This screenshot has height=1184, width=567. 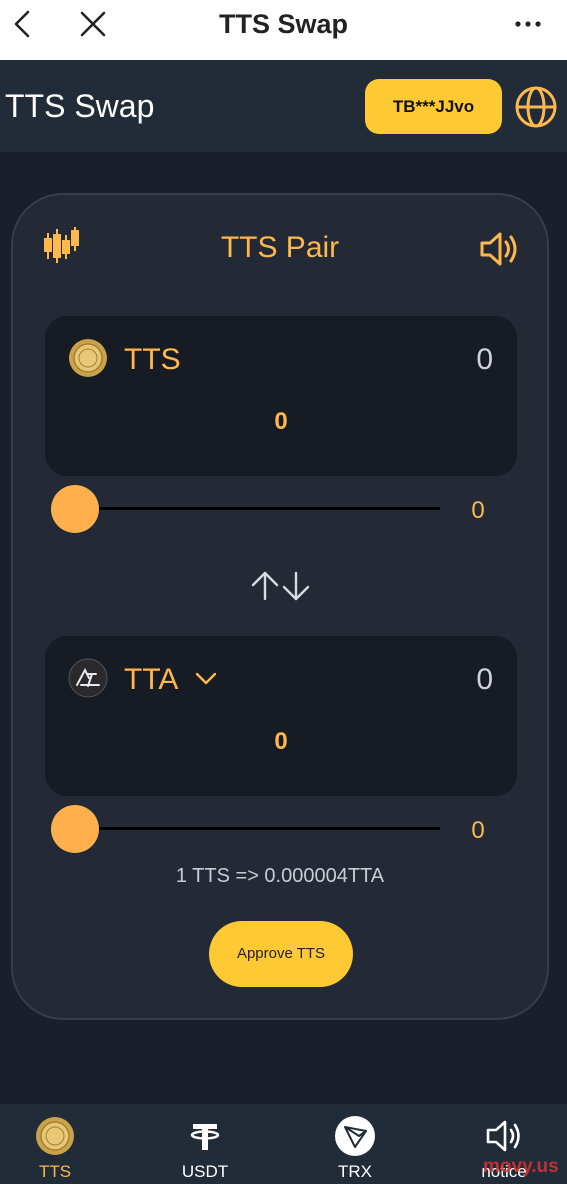 What do you see at coordinates (281, 716) in the screenshot?
I see `to-token-box: TTA 0 0` at bounding box center [281, 716].